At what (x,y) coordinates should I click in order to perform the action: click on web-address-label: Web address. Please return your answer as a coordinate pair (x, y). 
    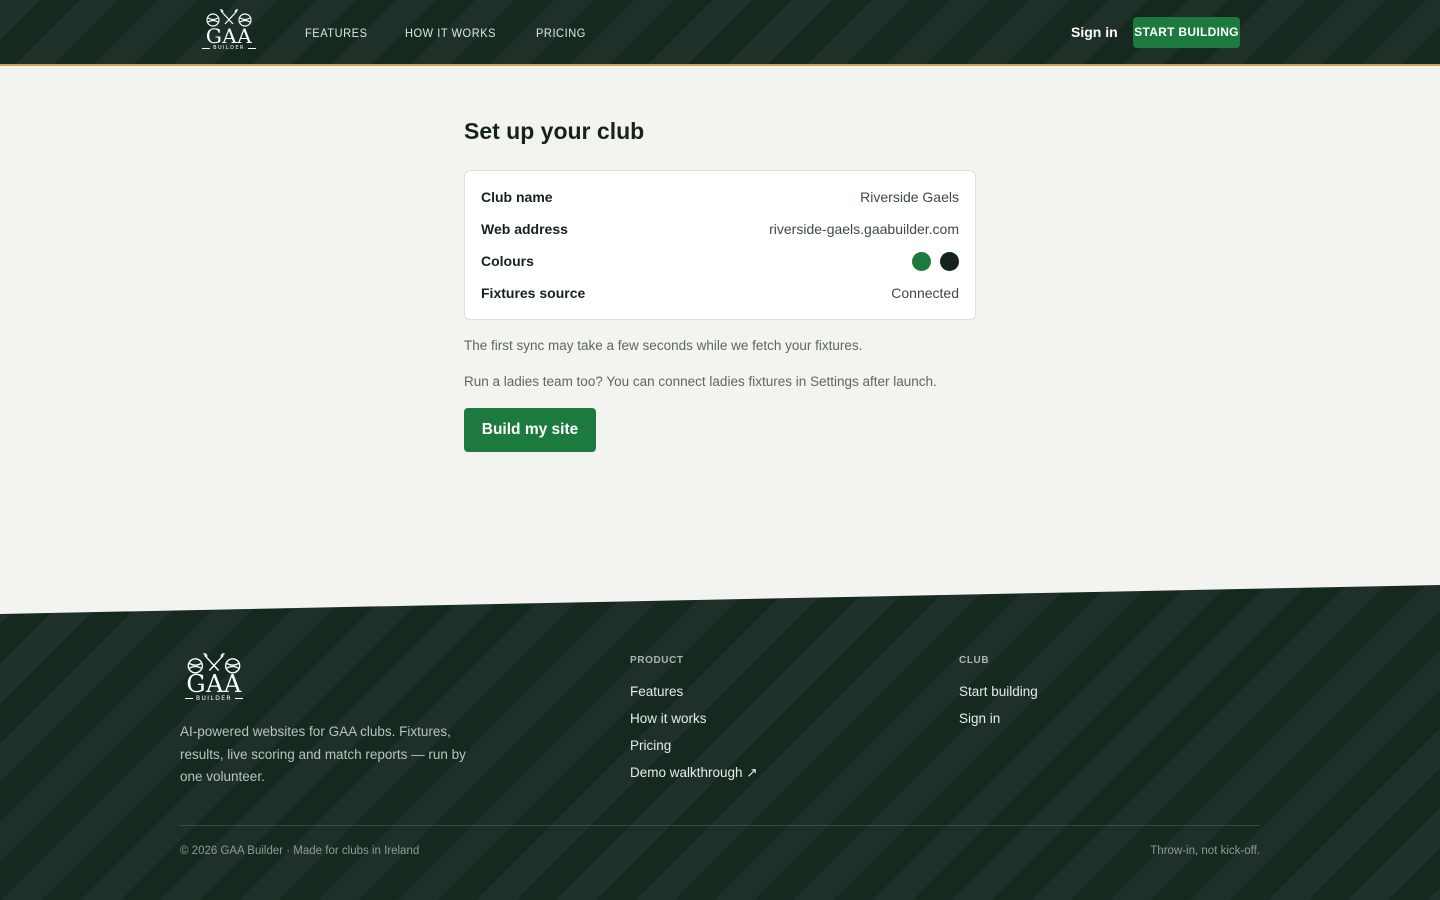
    Looking at the image, I should click on (524, 229).